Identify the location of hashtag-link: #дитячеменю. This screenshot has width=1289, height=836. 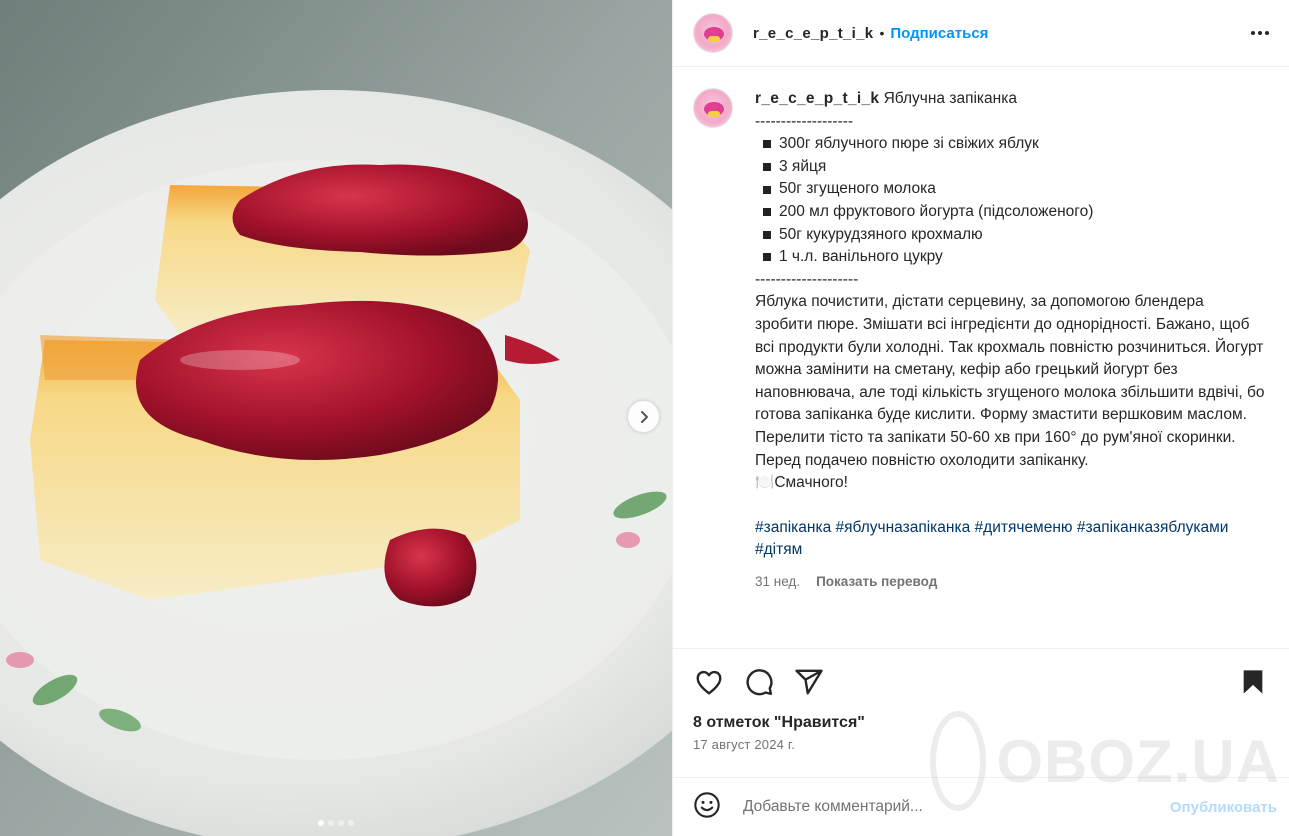
(1024, 527).